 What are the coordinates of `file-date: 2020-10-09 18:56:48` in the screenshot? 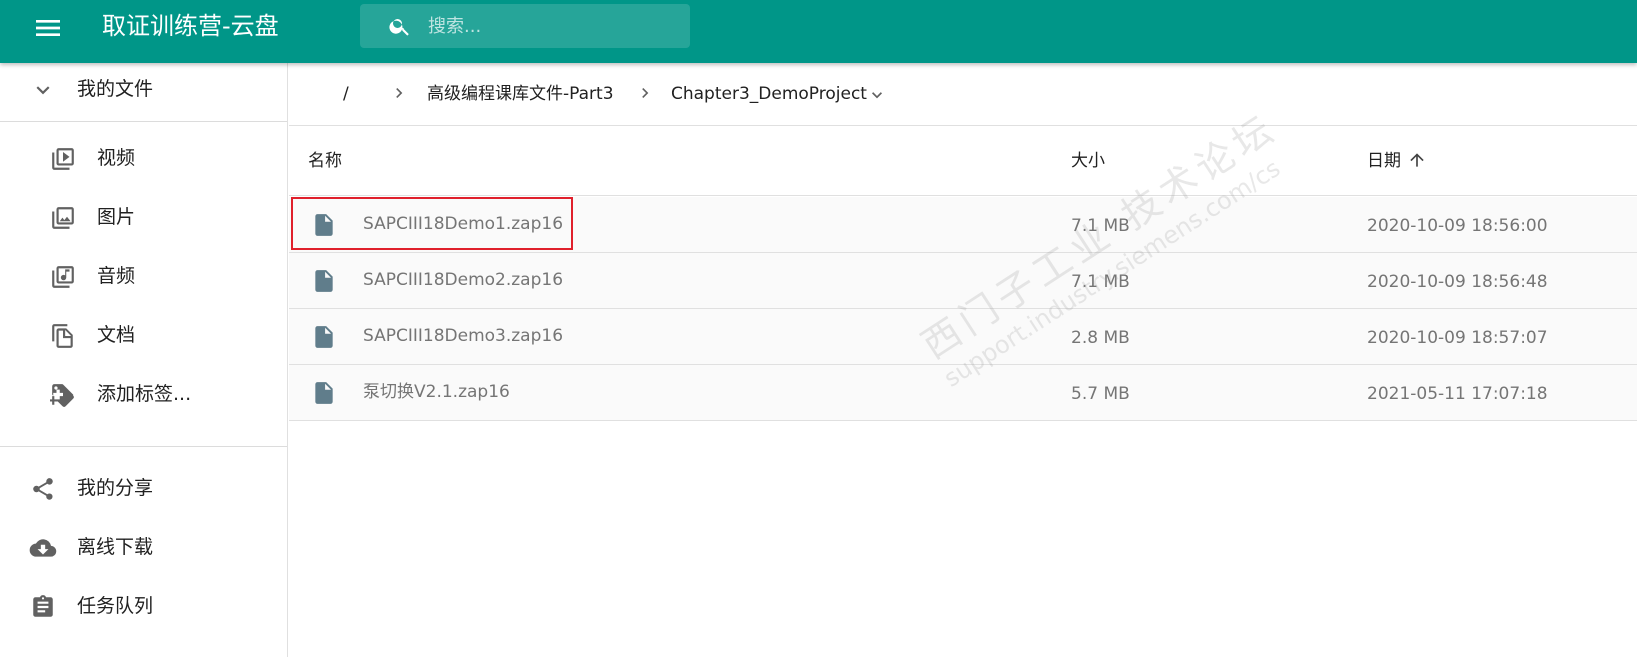 It's located at (1457, 282).